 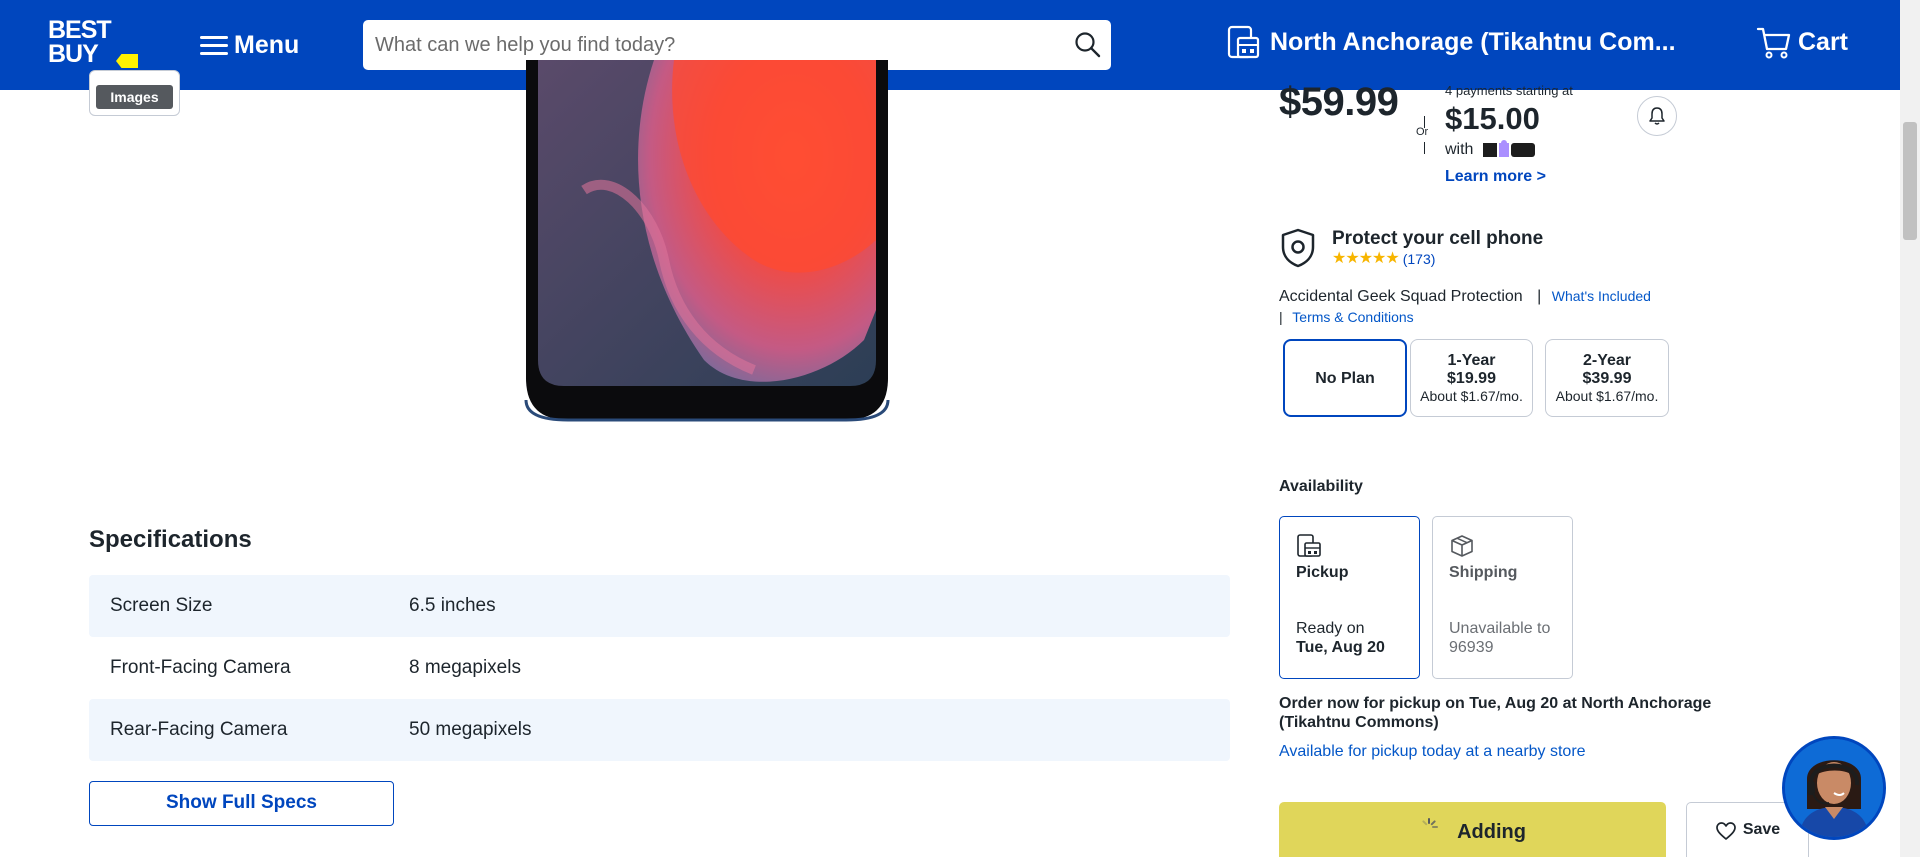 I want to click on plan-name: 2-Year, so click(x=1607, y=360).